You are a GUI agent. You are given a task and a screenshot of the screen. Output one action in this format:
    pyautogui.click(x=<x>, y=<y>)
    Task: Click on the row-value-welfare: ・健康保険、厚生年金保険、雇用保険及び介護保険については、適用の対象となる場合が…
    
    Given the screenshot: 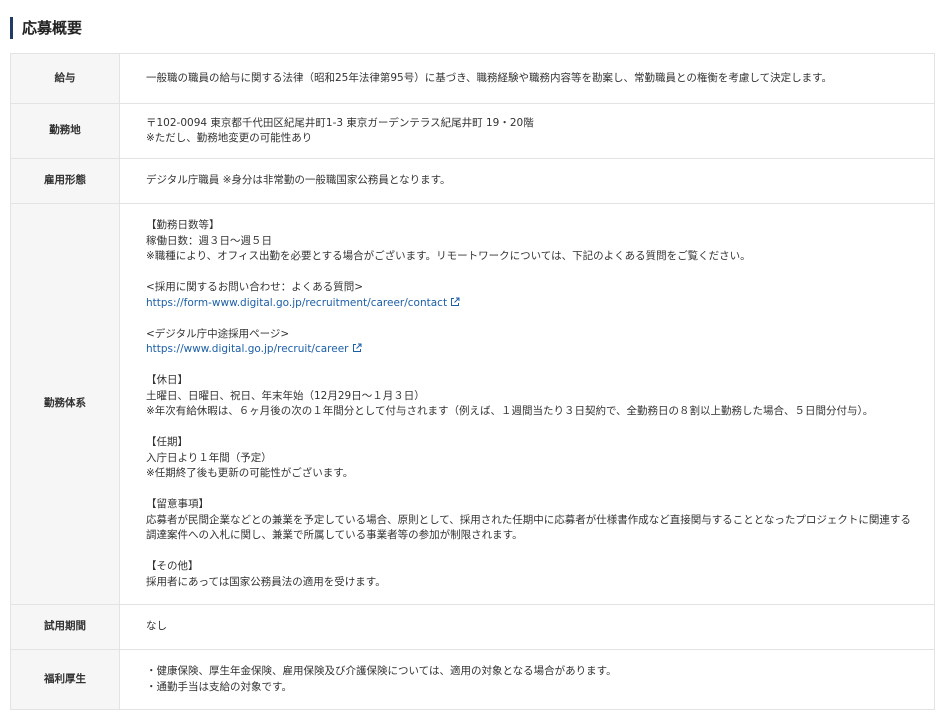 What is the action you would take?
    pyautogui.click(x=527, y=679)
    